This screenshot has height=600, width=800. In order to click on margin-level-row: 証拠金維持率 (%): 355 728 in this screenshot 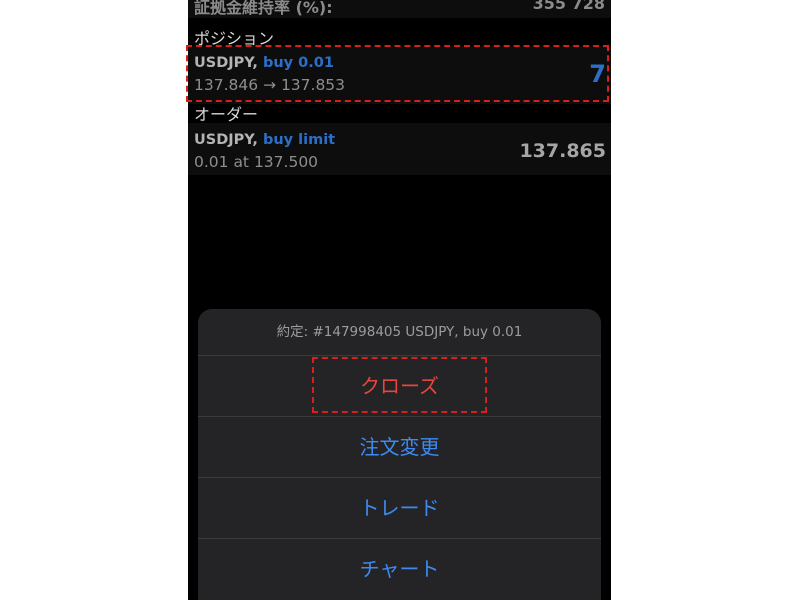, I will do `click(399, 9)`.